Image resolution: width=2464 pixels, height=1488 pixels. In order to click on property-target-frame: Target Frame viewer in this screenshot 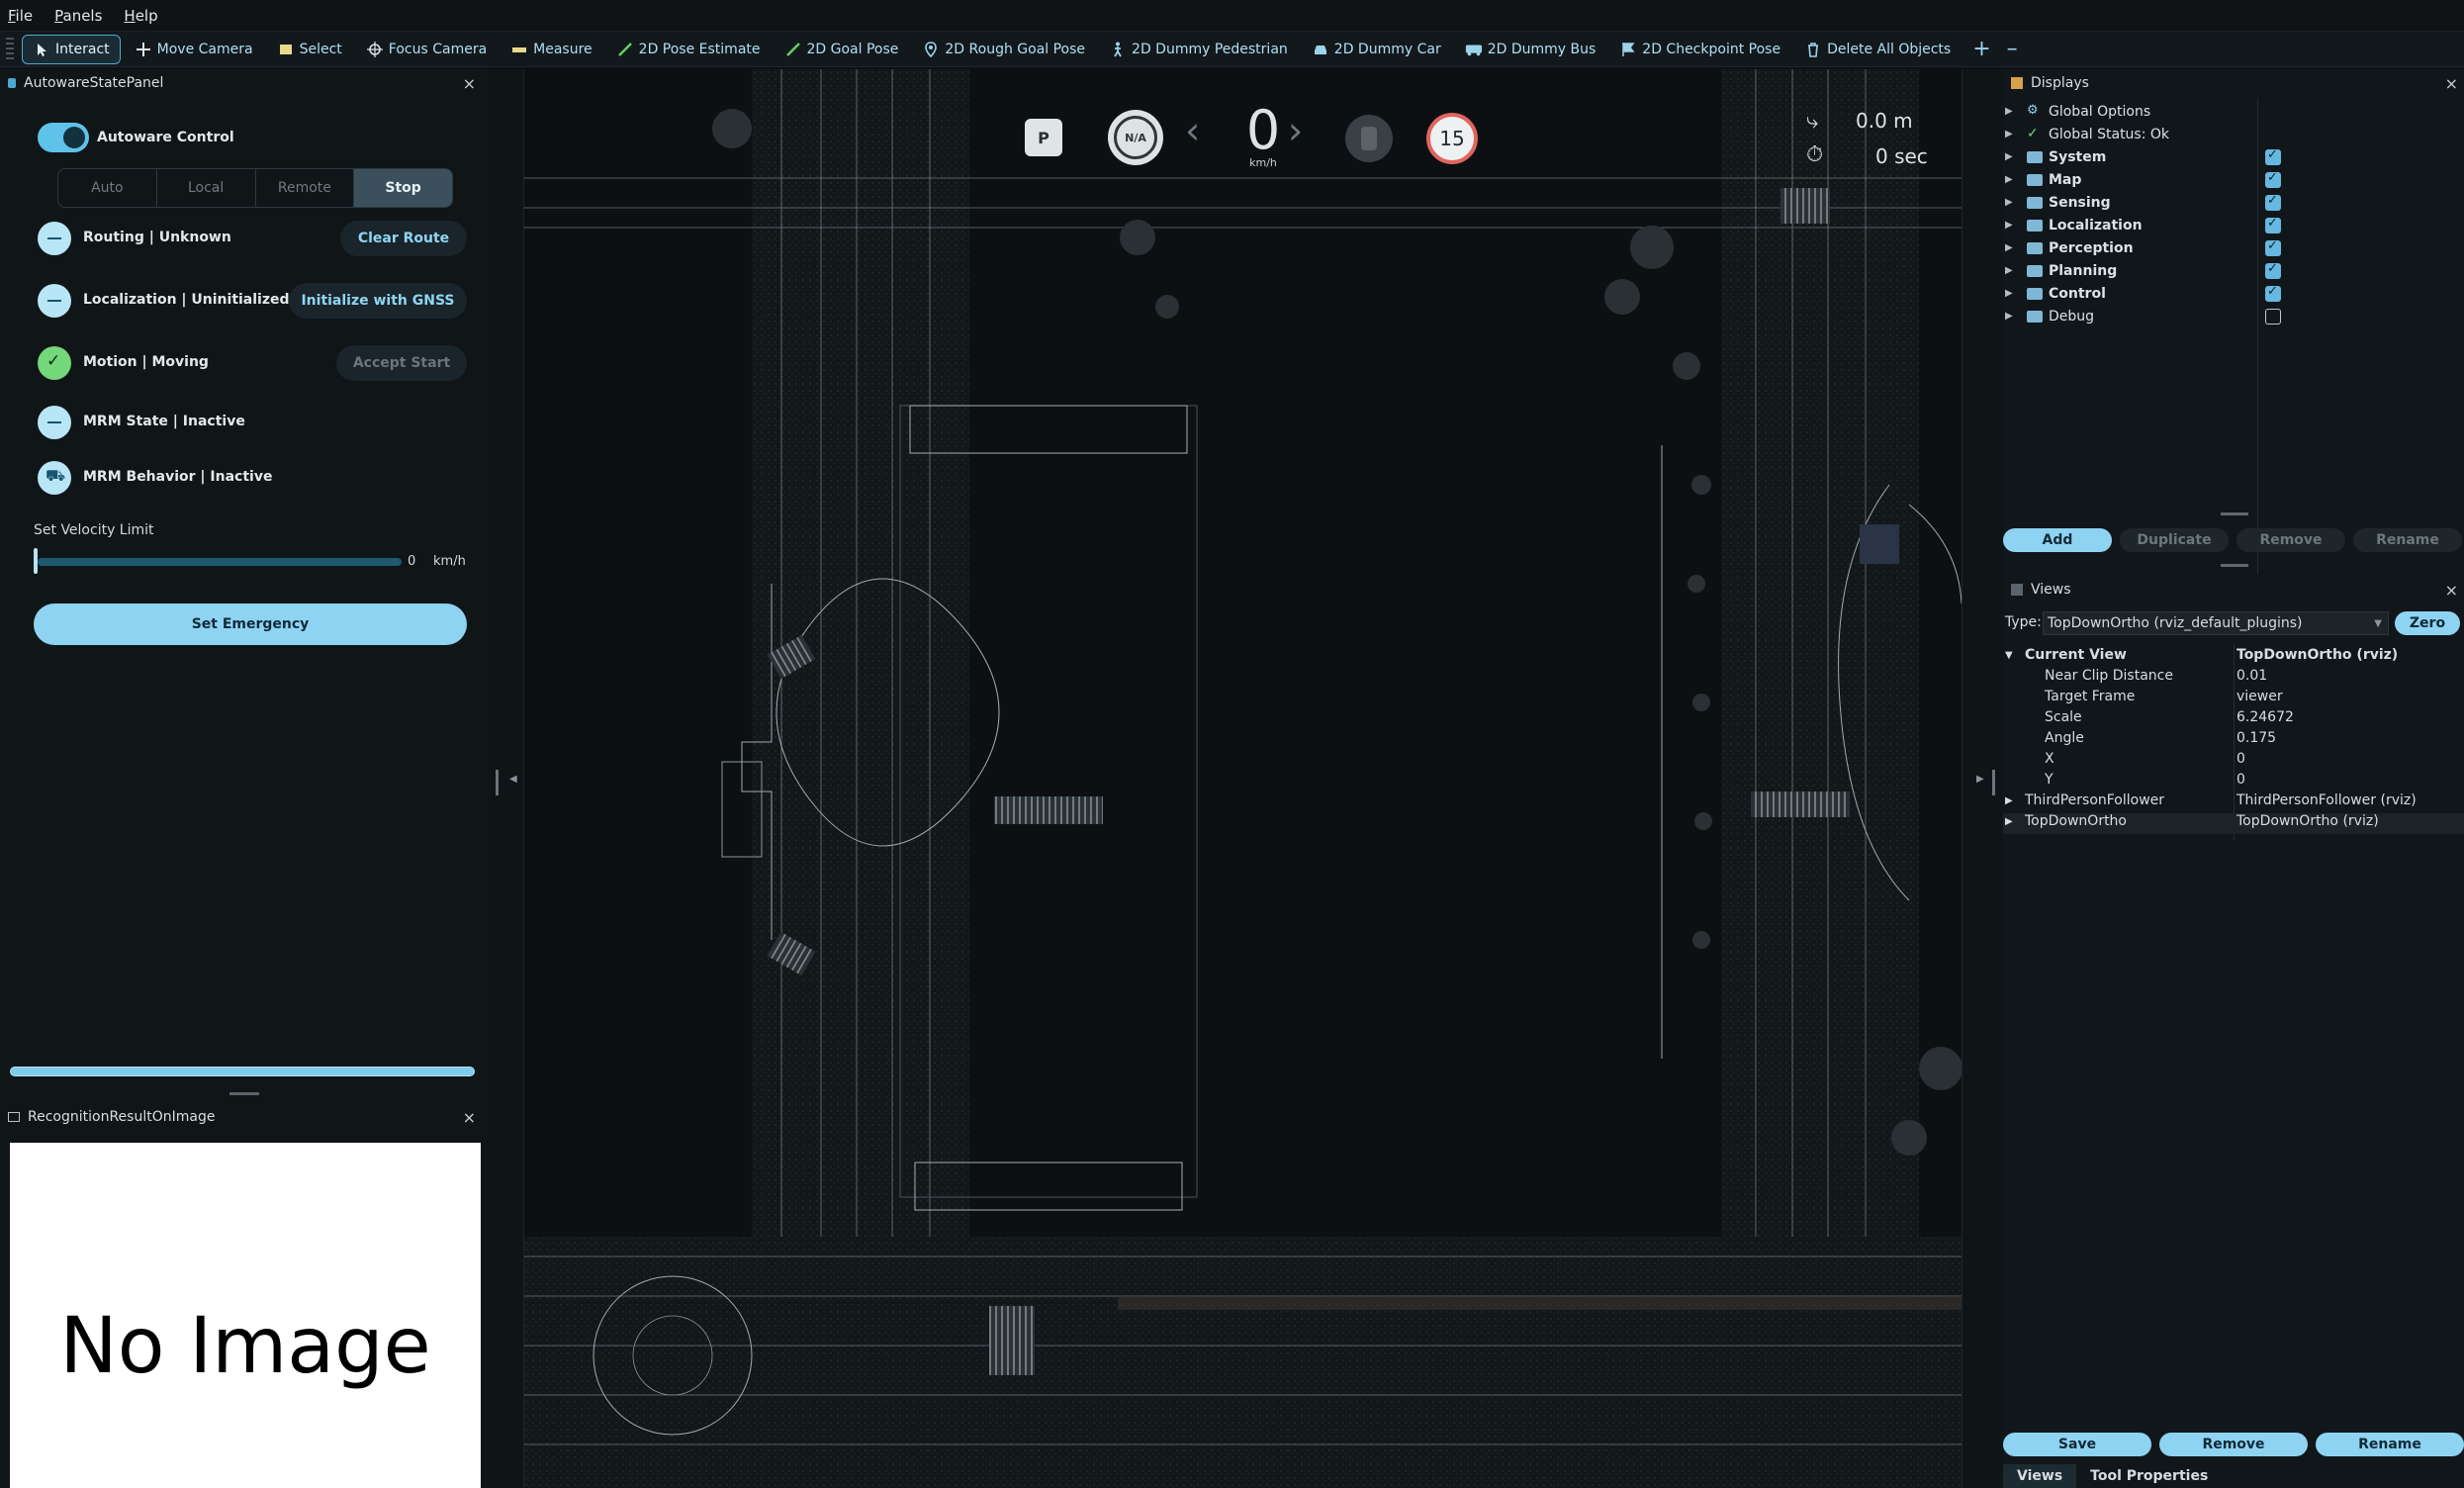, I will do `click(2233, 699)`.